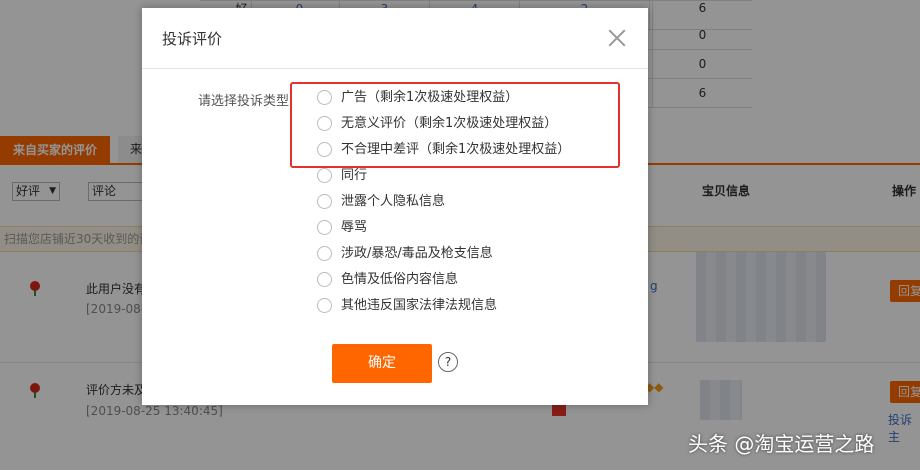  What do you see at coordinates (456, 149) in the screenshot?
I see `option-label: 不合理中差评（剩余1次极速处理权益）` at bounding box center [456, 149].